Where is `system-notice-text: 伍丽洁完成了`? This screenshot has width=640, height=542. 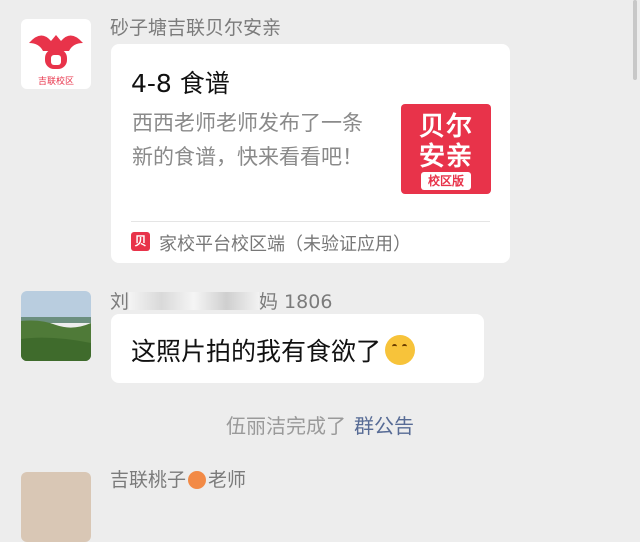 system-notice-text: 伍丽洁完成了 is located at coordinates (286, 426).